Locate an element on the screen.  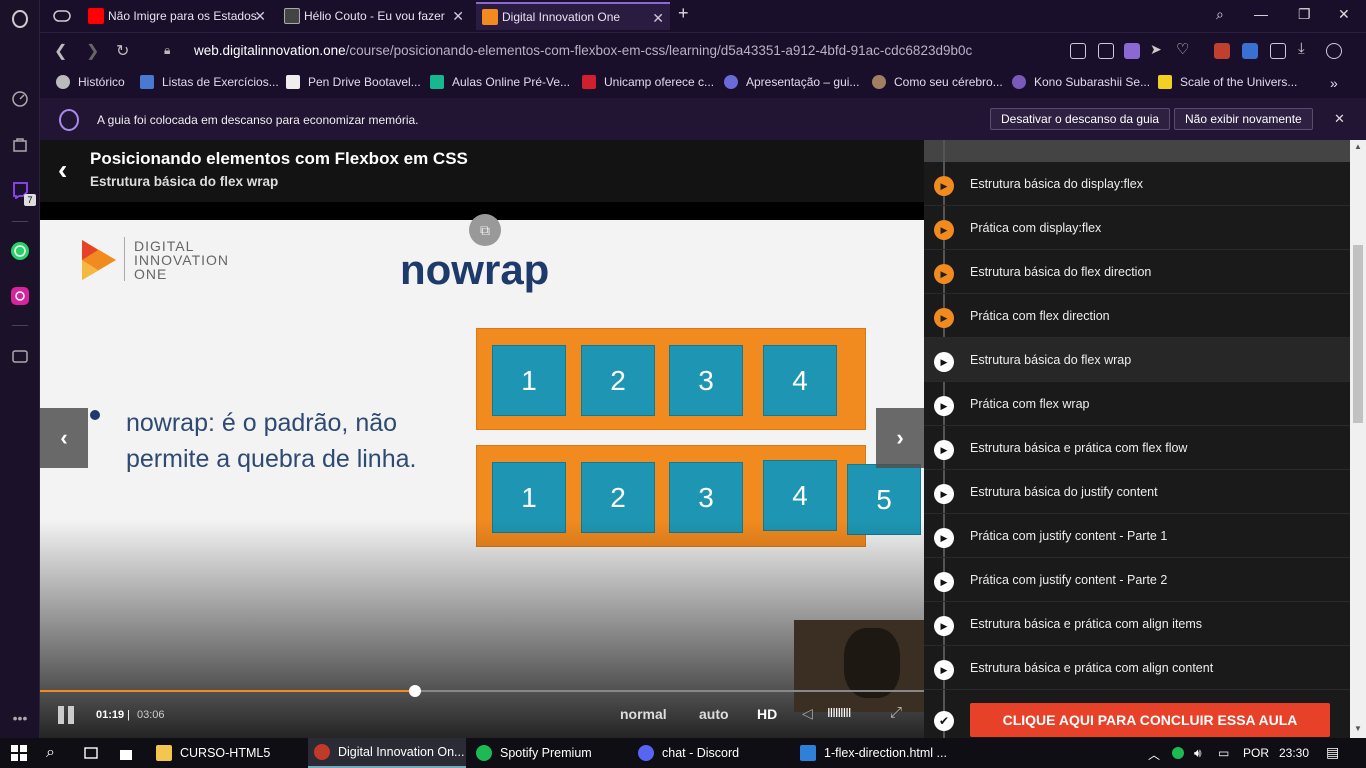
store-icon is located at coordinates (123, 753).